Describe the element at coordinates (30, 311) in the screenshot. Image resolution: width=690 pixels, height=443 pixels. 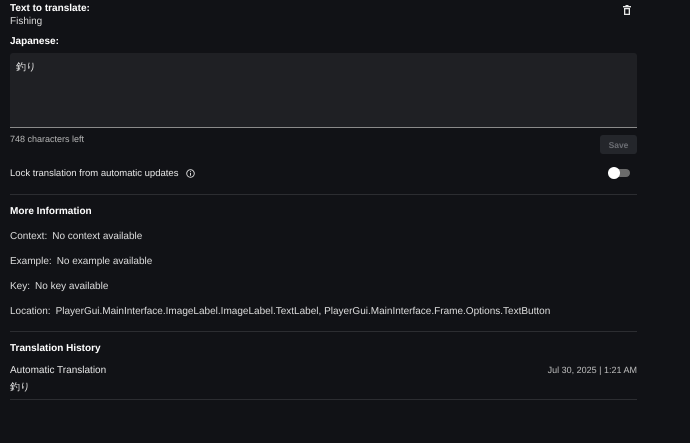
I see `info-label: Location:` at that location.